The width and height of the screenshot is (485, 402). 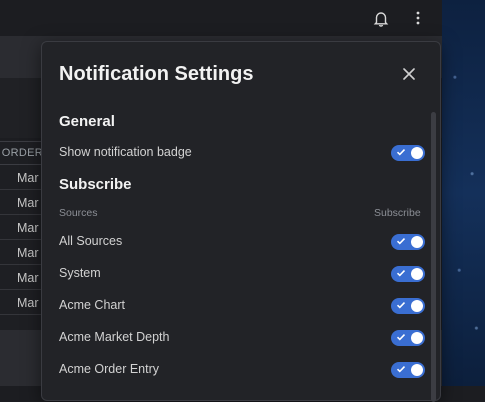 What do you see at coordinates (418, 18) in the screenshot?
I see `more-vertical-icon` at bounding box center [418, 18].